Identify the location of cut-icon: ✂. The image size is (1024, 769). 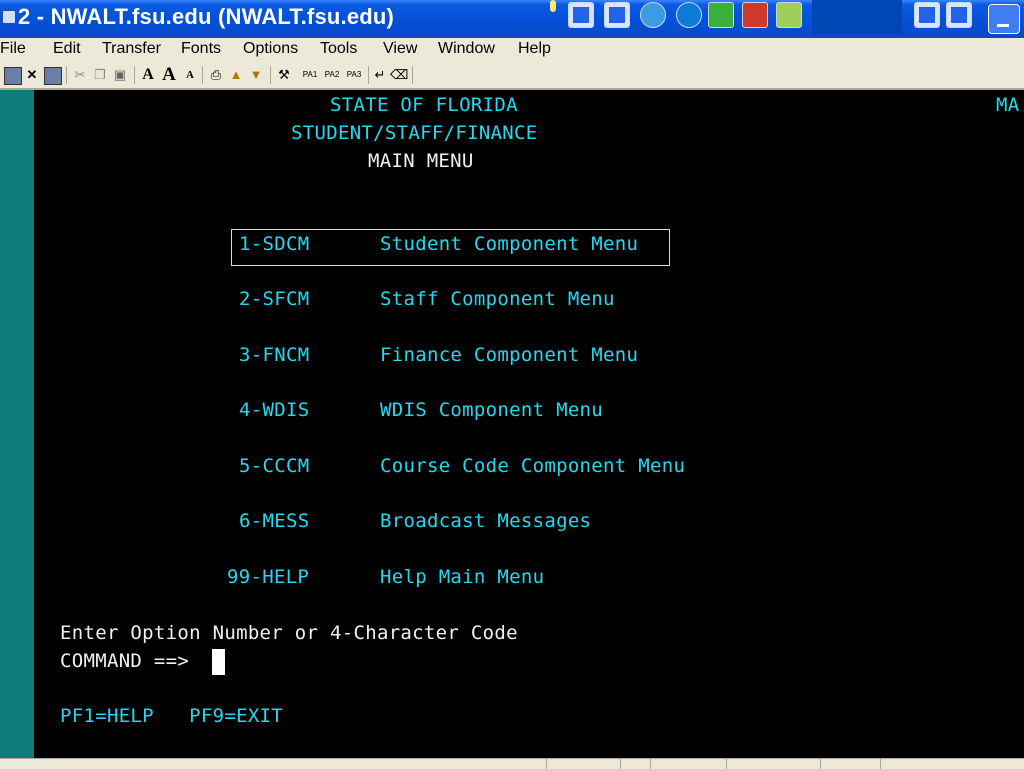
(80, 75).